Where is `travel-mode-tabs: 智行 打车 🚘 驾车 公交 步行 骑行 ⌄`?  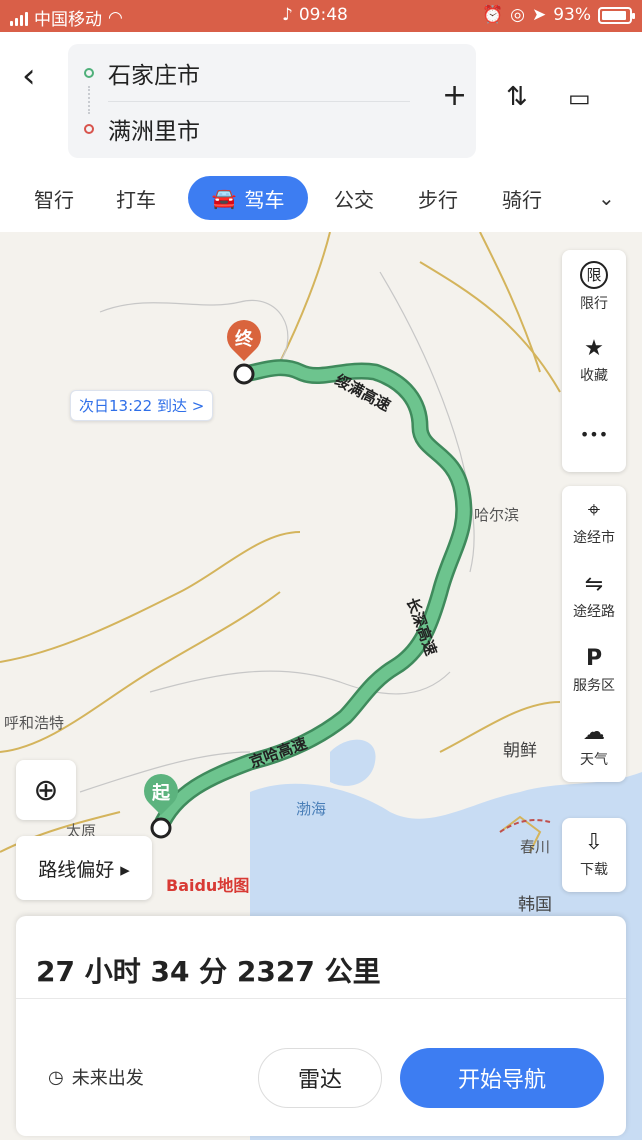
travel-mode-tabs: 智行 打车 🚘 驾车 公交 步行 骑行 ⌄ is located at coordinates (321, 199).